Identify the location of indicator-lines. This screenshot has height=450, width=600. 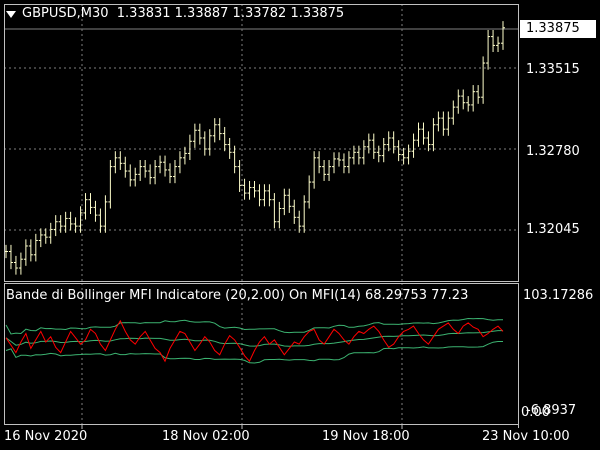
(254, 340).